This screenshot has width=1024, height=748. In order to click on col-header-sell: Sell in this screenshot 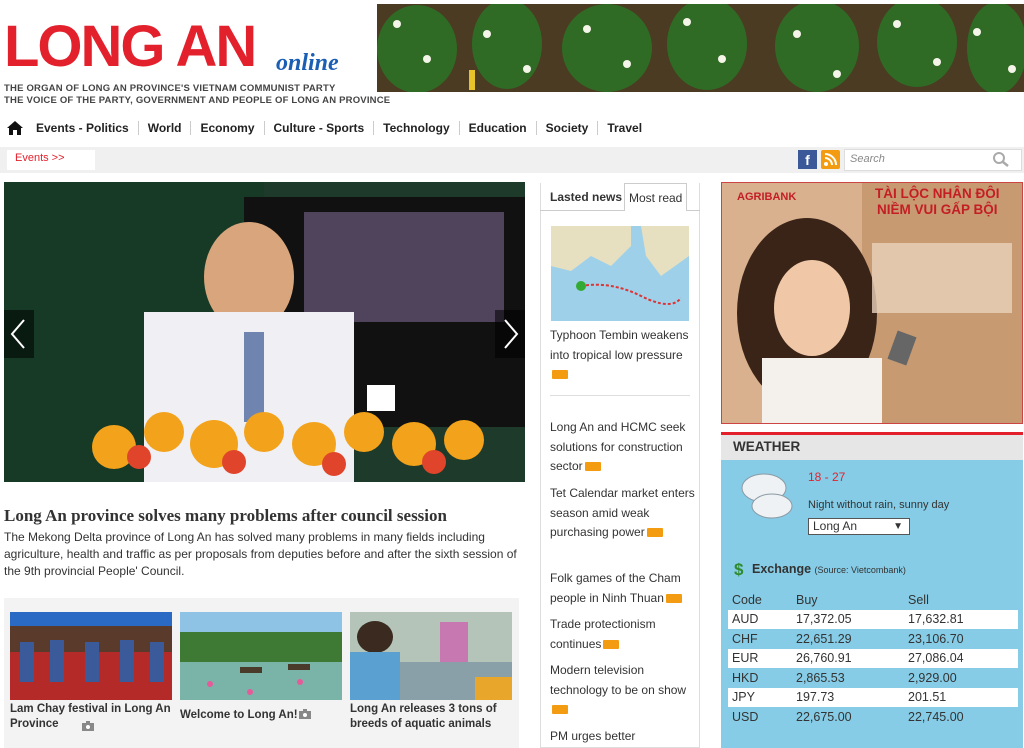, I will do `click(918, 599)`.